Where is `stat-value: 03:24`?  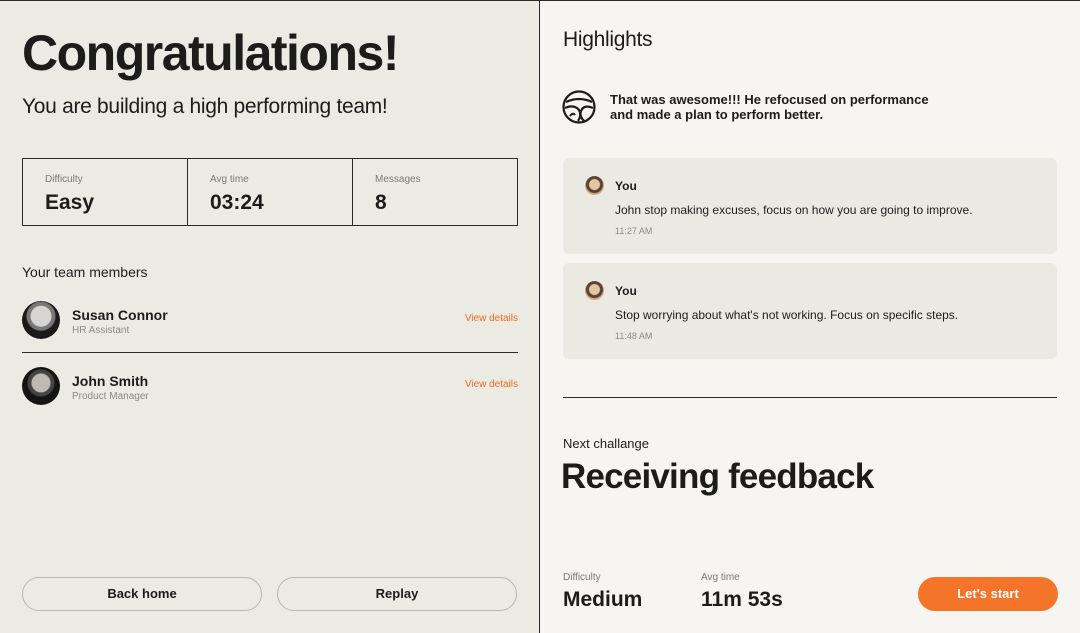
stat-value: 03:24 is located at coordinates (237, 202).